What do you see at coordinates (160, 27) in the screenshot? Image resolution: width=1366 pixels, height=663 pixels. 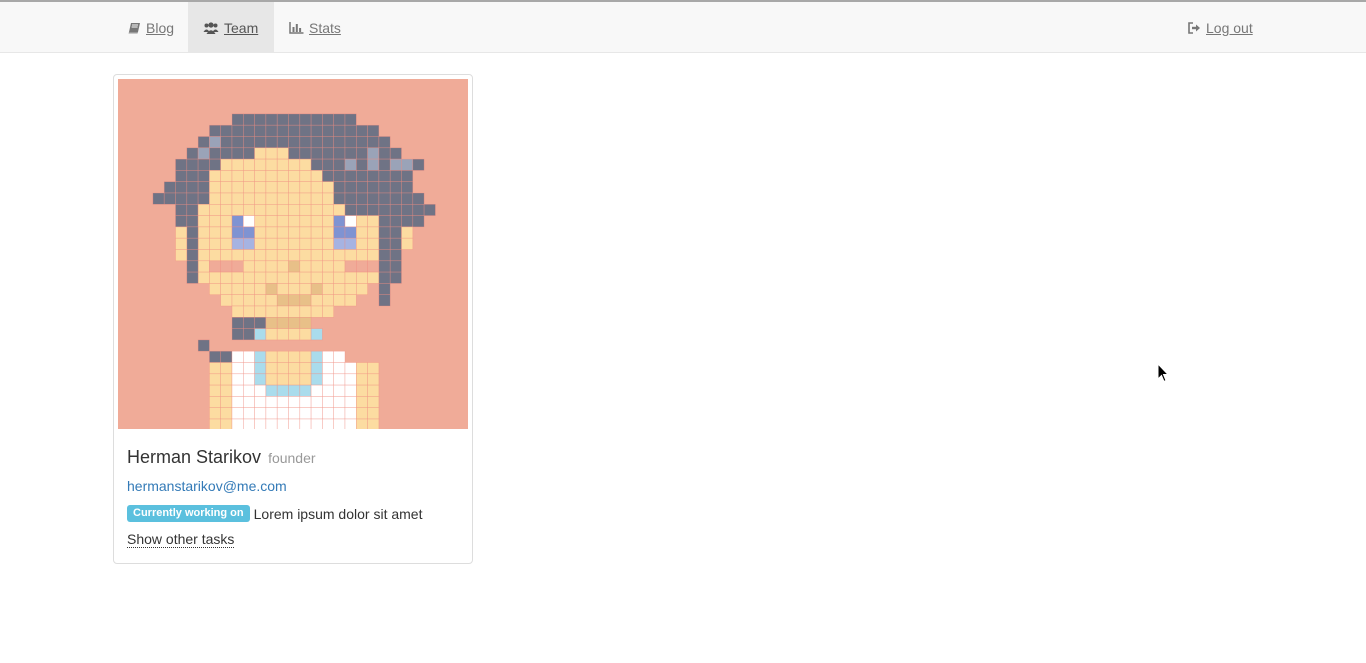 I see `nav-item-label: Blog` at bounding box center [160, 27].